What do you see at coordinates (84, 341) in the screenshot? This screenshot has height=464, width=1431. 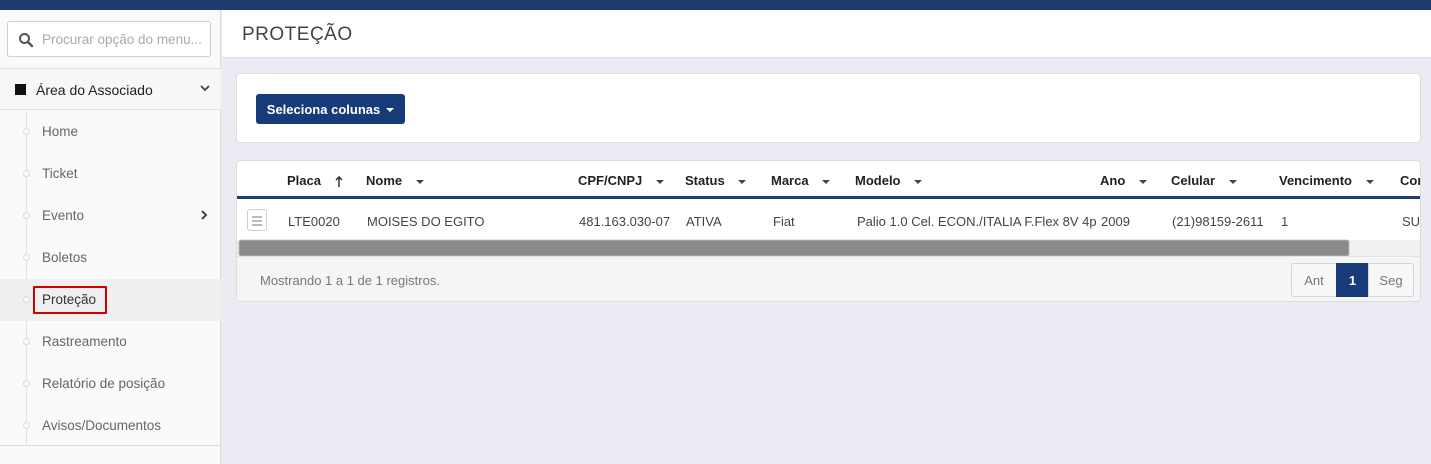 I see `sidebar-item-label: Rastreamento` at bounding box center [84, 341].